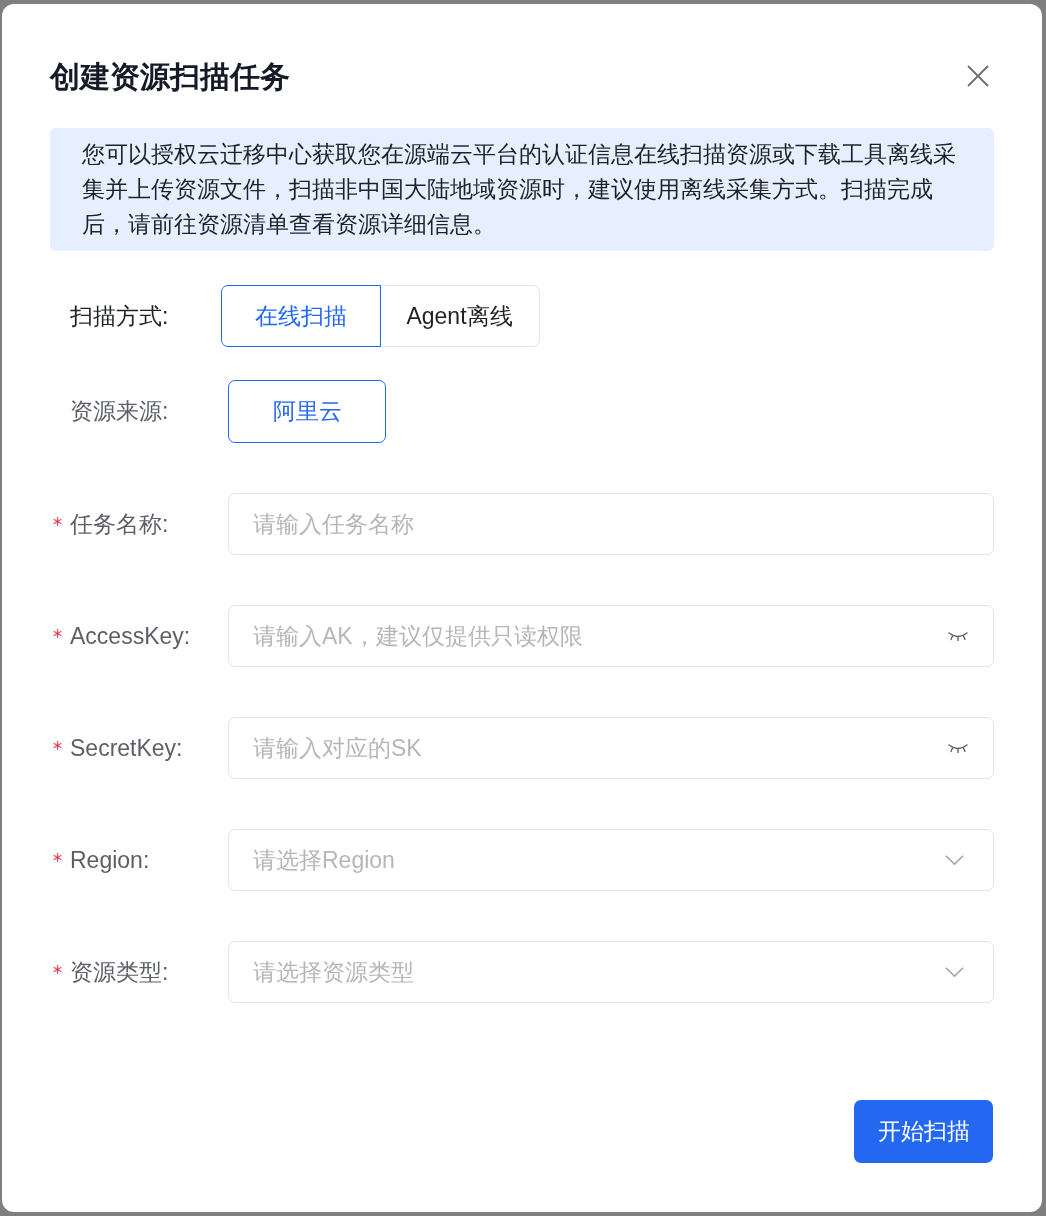 This screenshot has height=1216, width=1046. What do you see at coordinates (301, 316) in the screenshot?
I see `segment-tab: 在线扫描` at bounding box center [301, 316].